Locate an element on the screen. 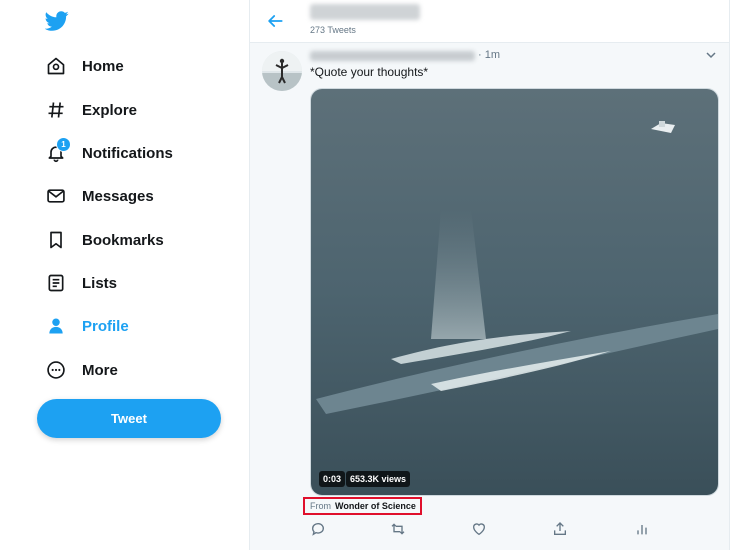 This screenshot has width=745, height=550. sidebar-item-profile: Profile is located at coordinates (87, 326).